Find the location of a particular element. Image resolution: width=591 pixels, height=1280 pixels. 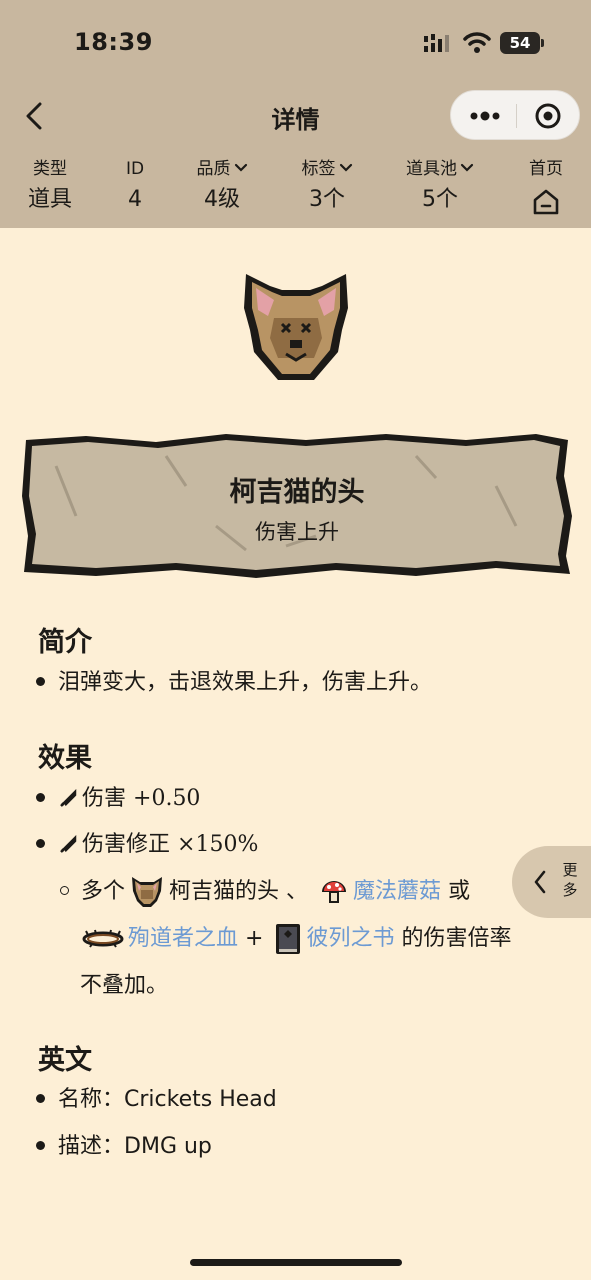

stat-tags: 标签 3个 is located at coordinates (327, 187).